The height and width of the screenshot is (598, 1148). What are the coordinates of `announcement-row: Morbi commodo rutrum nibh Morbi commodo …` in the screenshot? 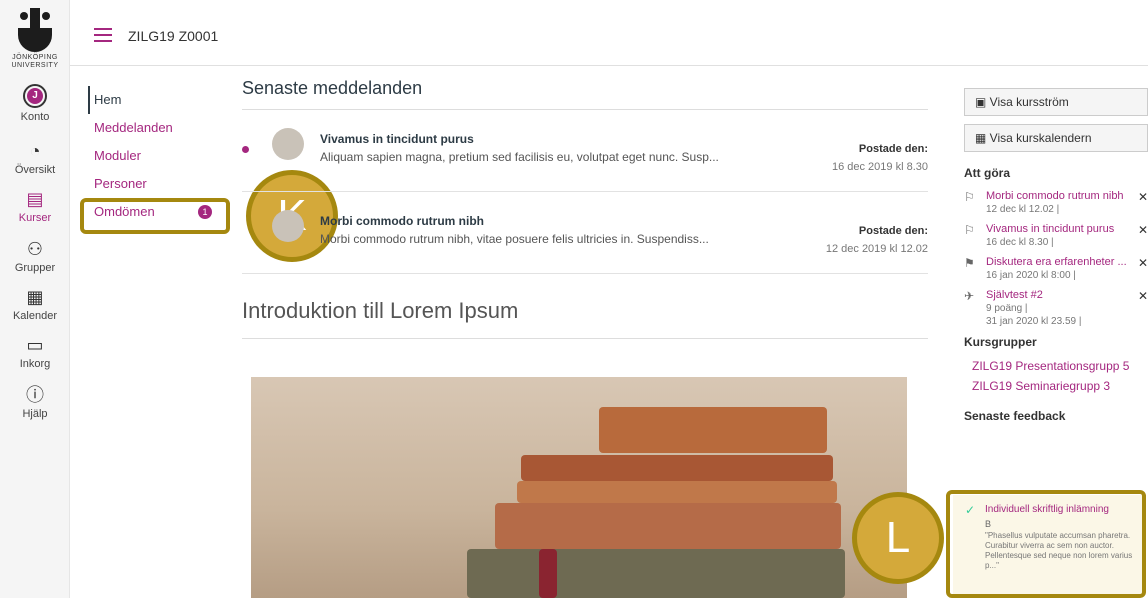 It's located at (585, 233).